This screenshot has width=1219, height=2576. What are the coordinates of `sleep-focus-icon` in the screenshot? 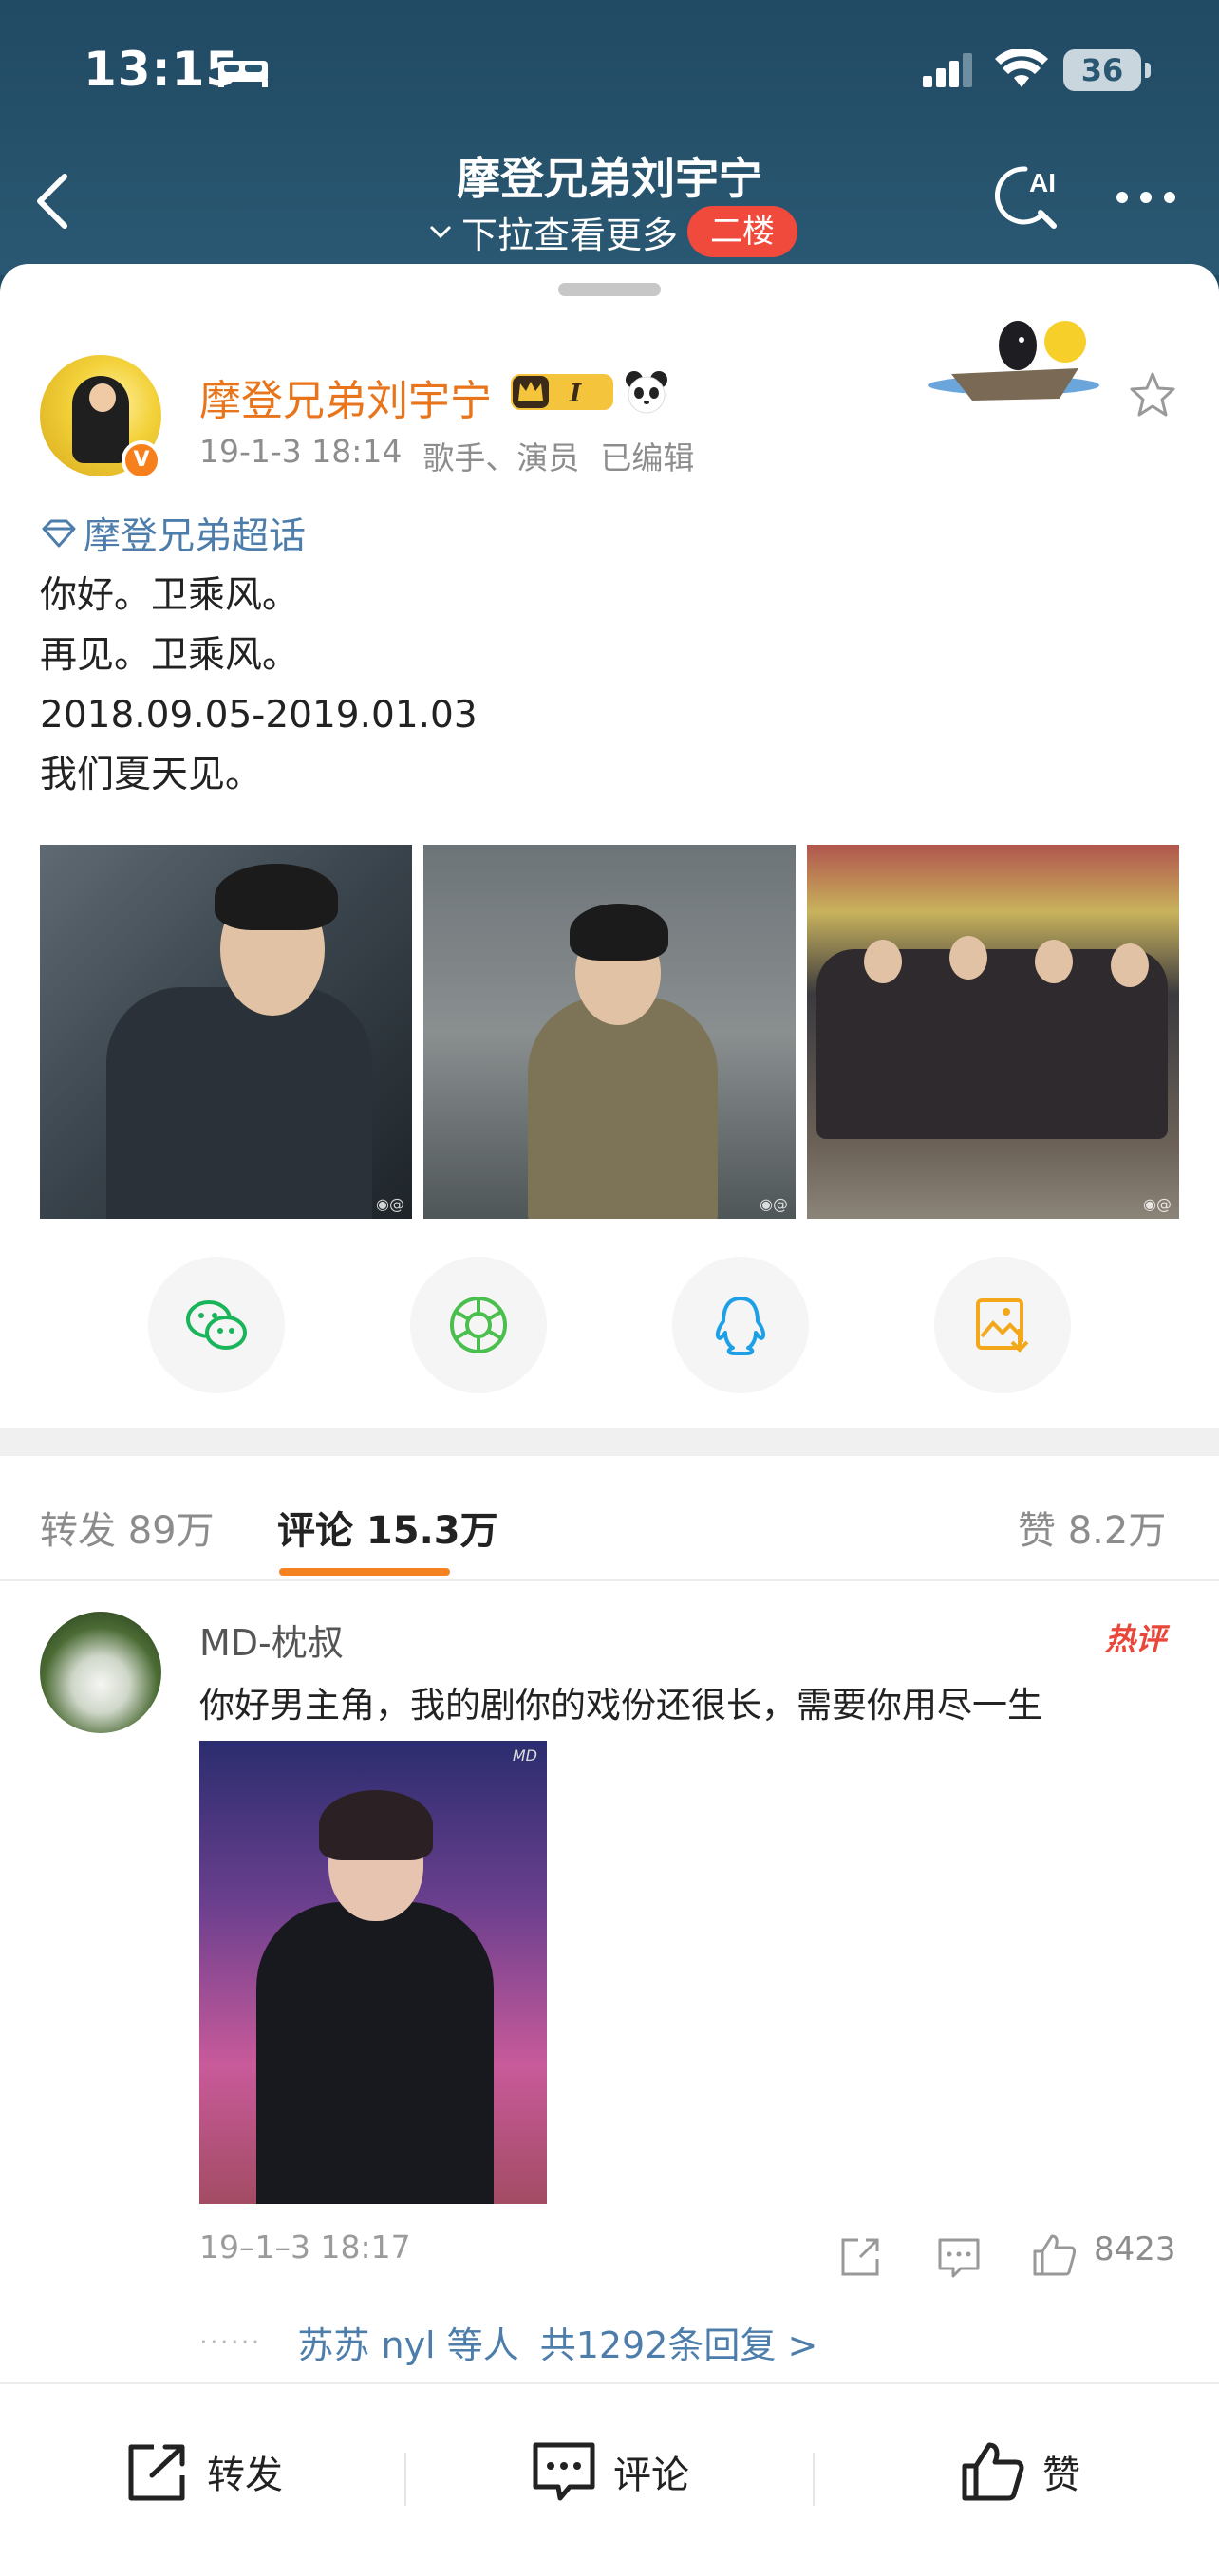 It's located at (243, 74).